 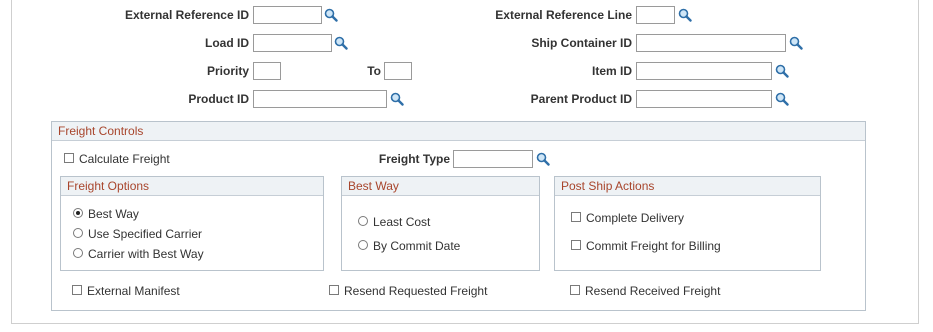 I want to click on load-id-label: Load ID, so click(x=227, y=43).